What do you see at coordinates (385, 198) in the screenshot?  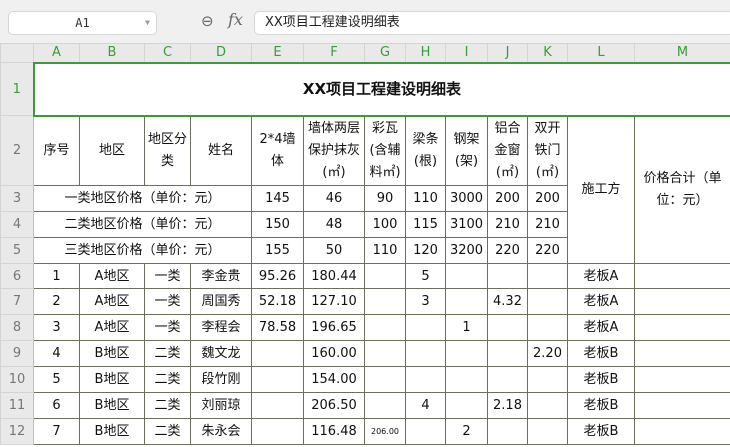 I see `unit-price-cell: 90` at bounding box center [385, 198].